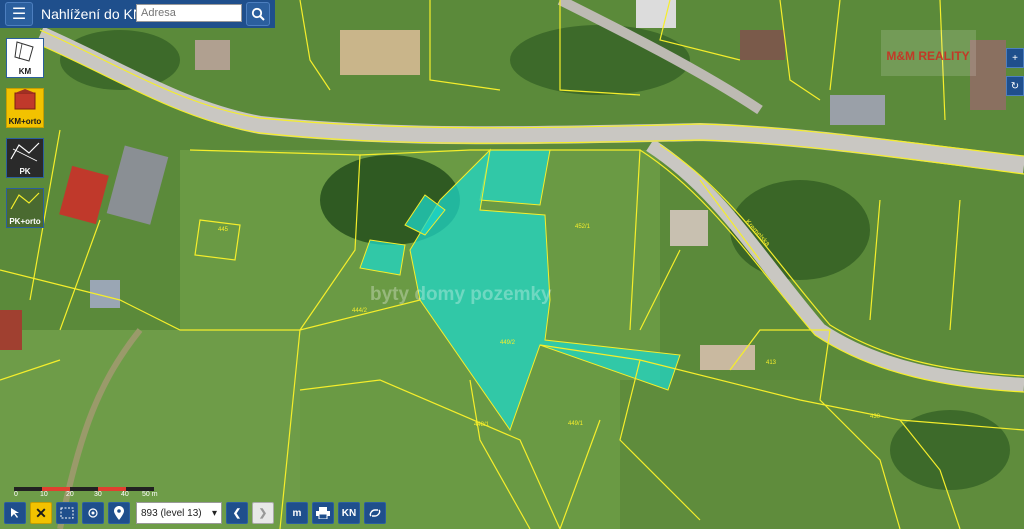 The width and height of the screenshot is (1024, 529). I want to click on link-button, so click(375, 513).